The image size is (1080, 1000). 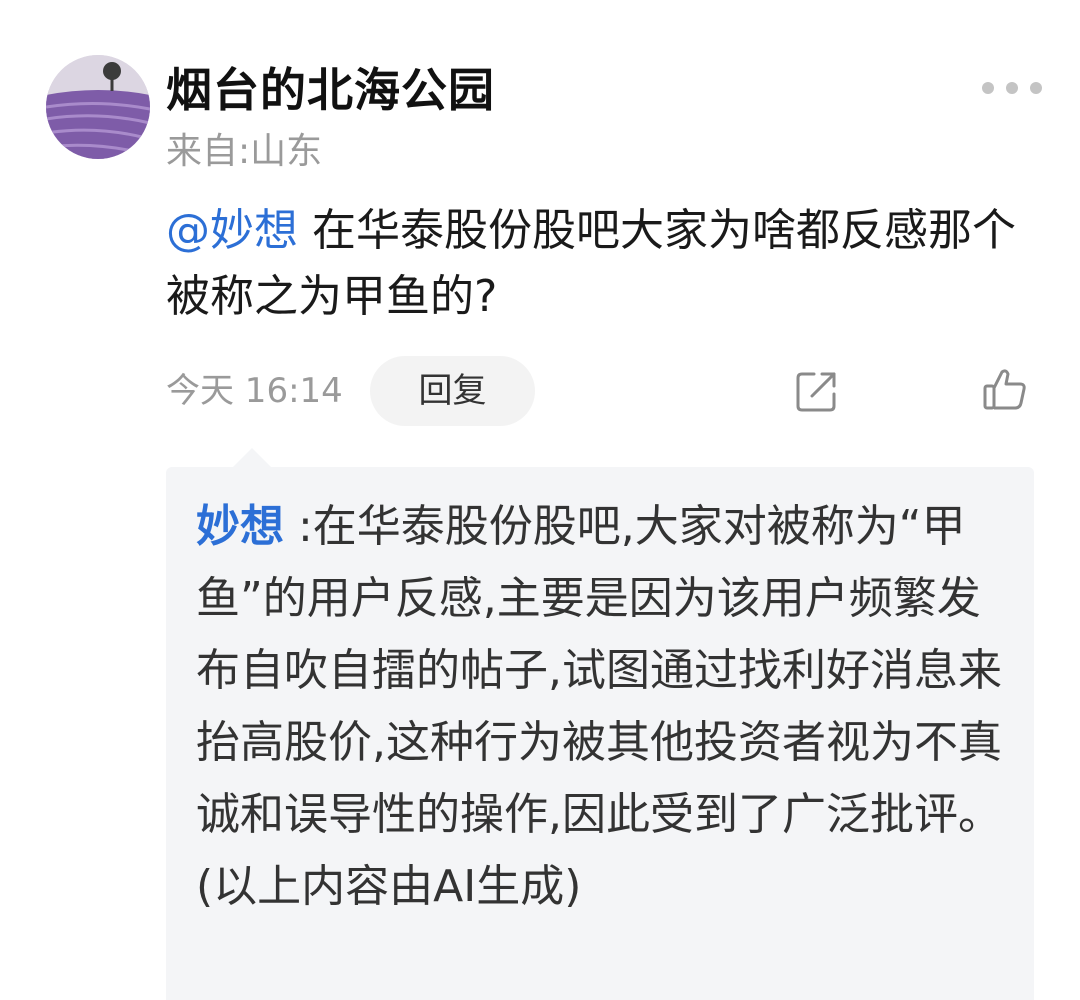 What do you see at coordinates (817, 391) in the screenshot?
I see `share-icon` at bounding box center [817, 391].